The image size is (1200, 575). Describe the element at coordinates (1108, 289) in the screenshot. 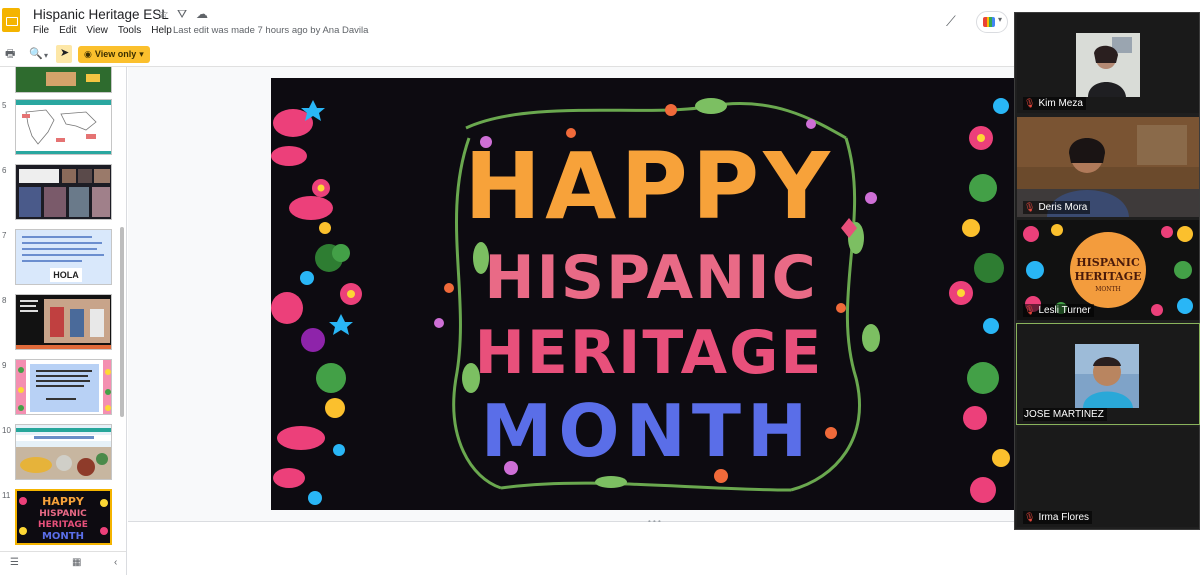

I see `badge-line-3: MONTH` at that location.